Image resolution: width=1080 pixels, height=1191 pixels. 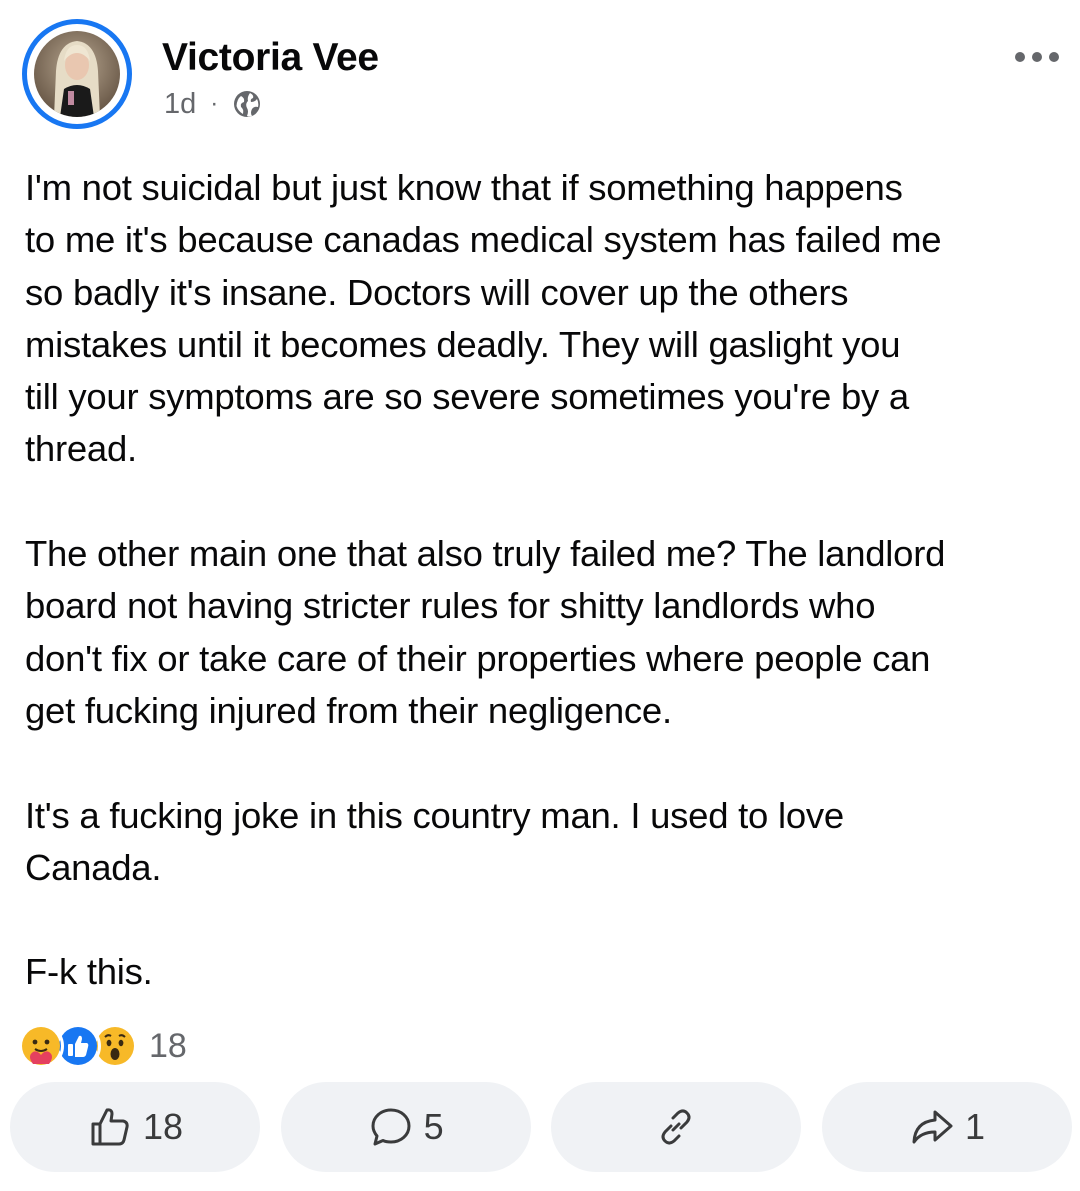 I want to click on thumbs-up-icon, so click(x=110, y=1127).